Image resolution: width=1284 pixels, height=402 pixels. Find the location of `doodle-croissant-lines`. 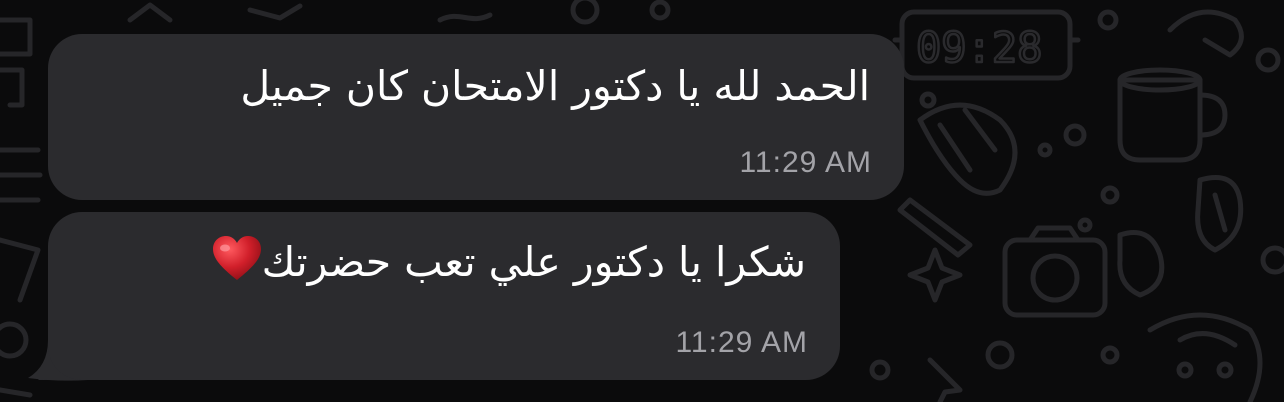

doodle-croissant-lines is located at coordinates (967, 140).